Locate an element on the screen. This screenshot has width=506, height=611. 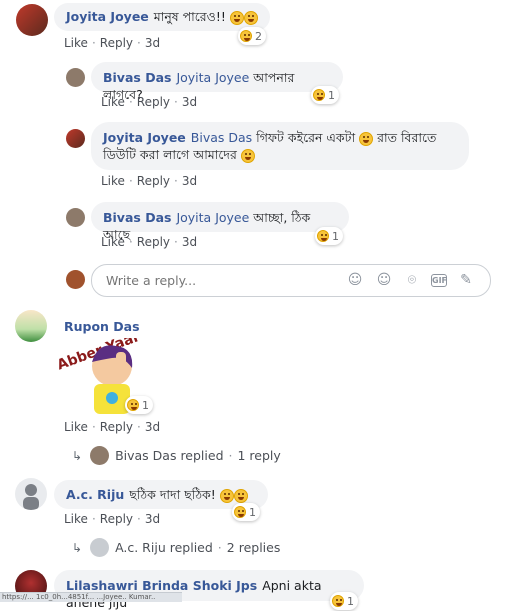
thread-count: 1 reply is located at coordinates (259, 455).